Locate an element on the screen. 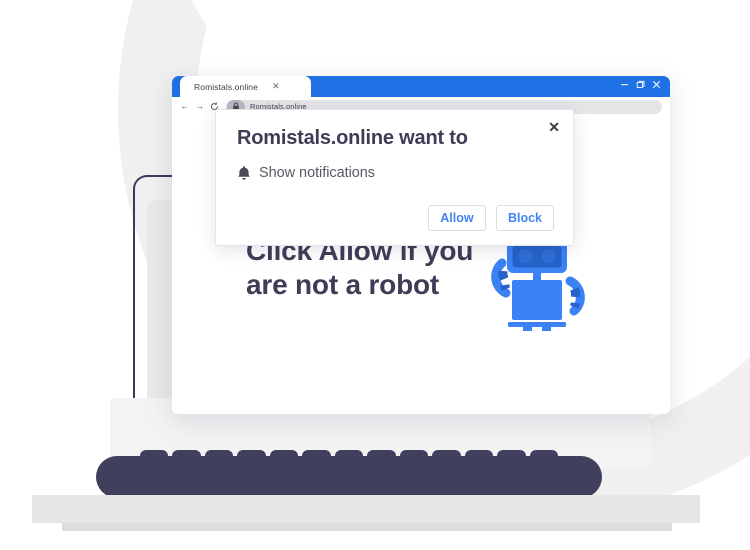  close-icon is located at coordinates (656, 84).